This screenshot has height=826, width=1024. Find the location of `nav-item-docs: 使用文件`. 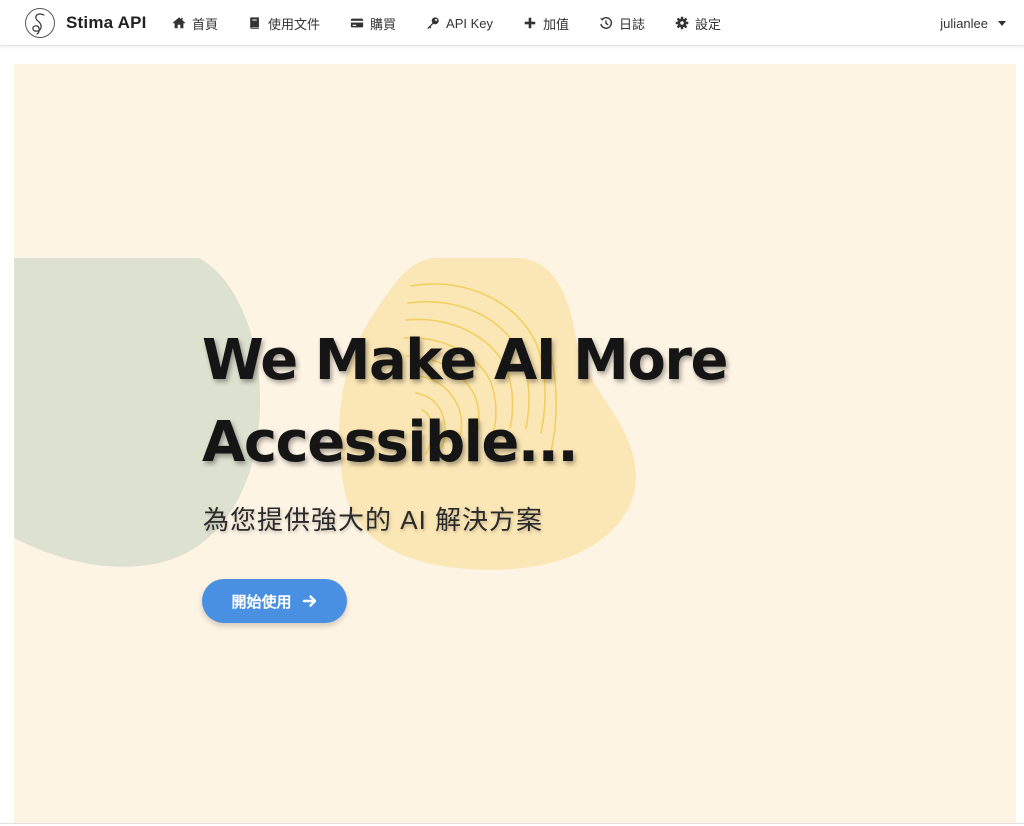

nav-item-docs: 使用文件 is located at coordinates (284, 23).